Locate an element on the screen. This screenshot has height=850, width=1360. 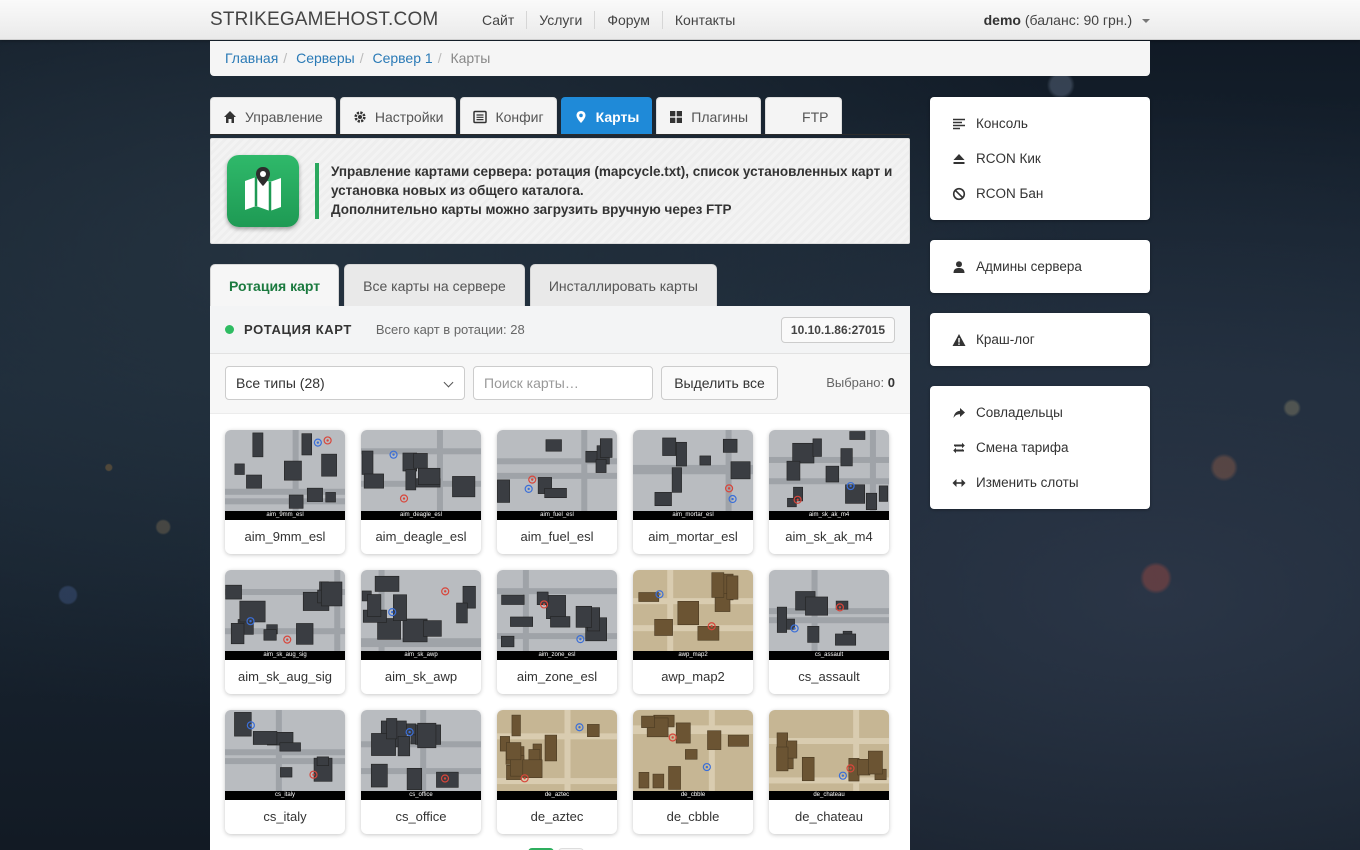
map-thumbnail-caption: de_cbble is located at coordinates (693, 795).